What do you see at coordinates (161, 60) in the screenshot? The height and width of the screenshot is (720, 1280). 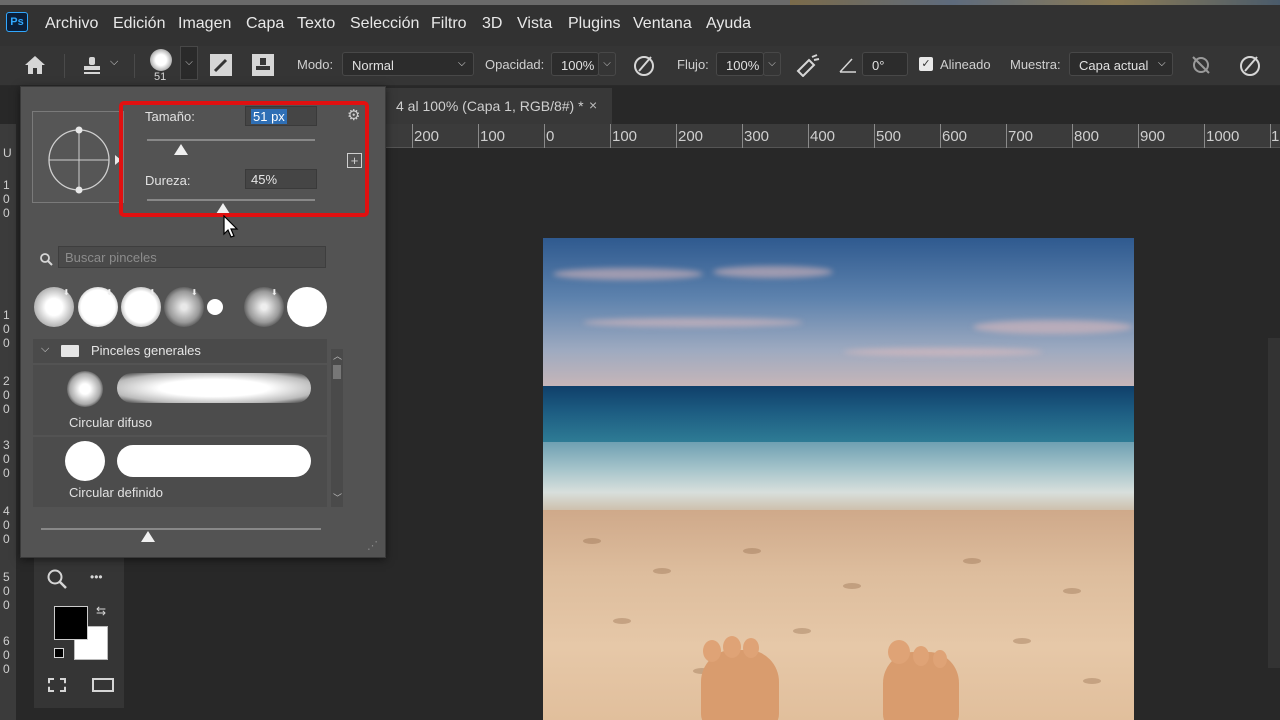 I see `brush-preset-icon` at bounding box center [161, 60].